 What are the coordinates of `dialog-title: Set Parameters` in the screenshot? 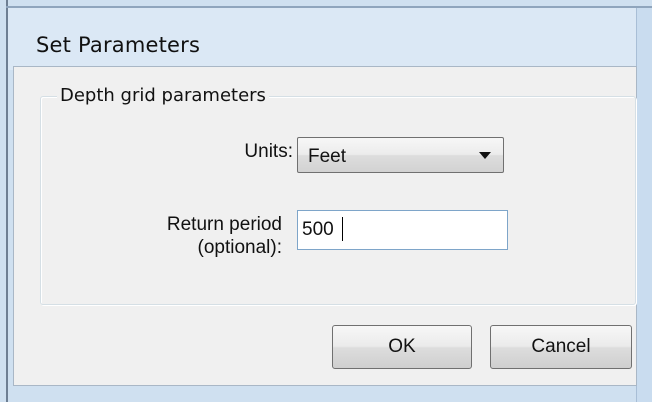 It's located at (118, 45).